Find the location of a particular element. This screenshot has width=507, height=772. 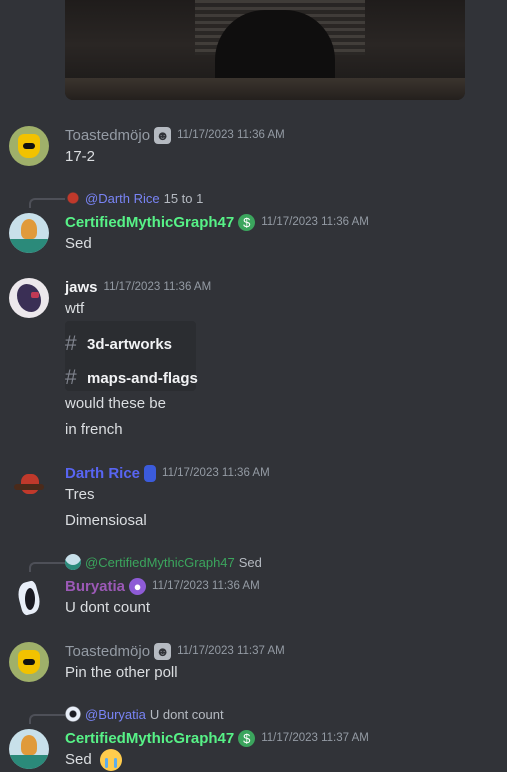

loudly-crying-emoji is located at coordinates (110, 760).